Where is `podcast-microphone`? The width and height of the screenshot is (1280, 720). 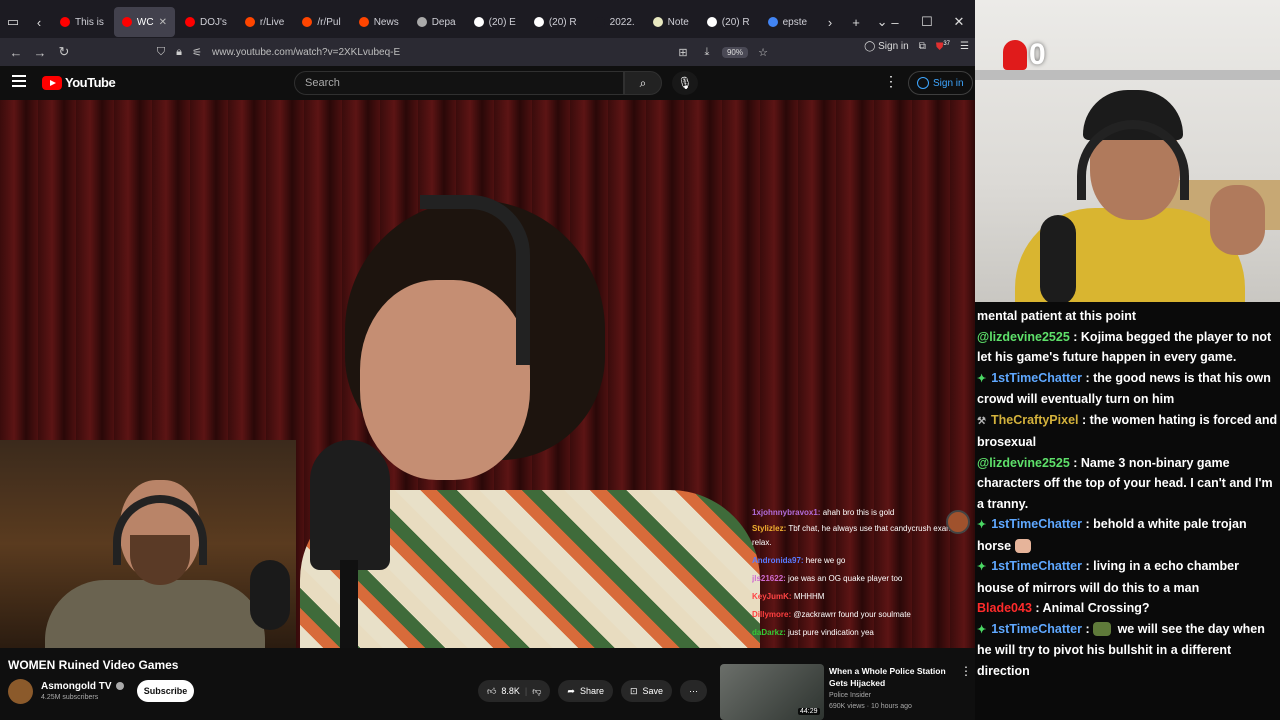 podcast-microphone is located at coordinates (350, 505).